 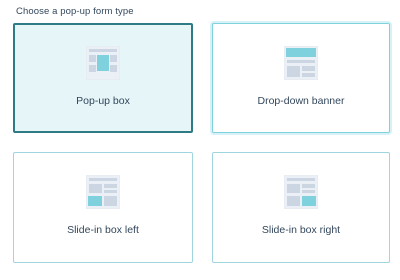 I want to click on section-heading: Choose a pop-up form type, so click(x=75, y=11).